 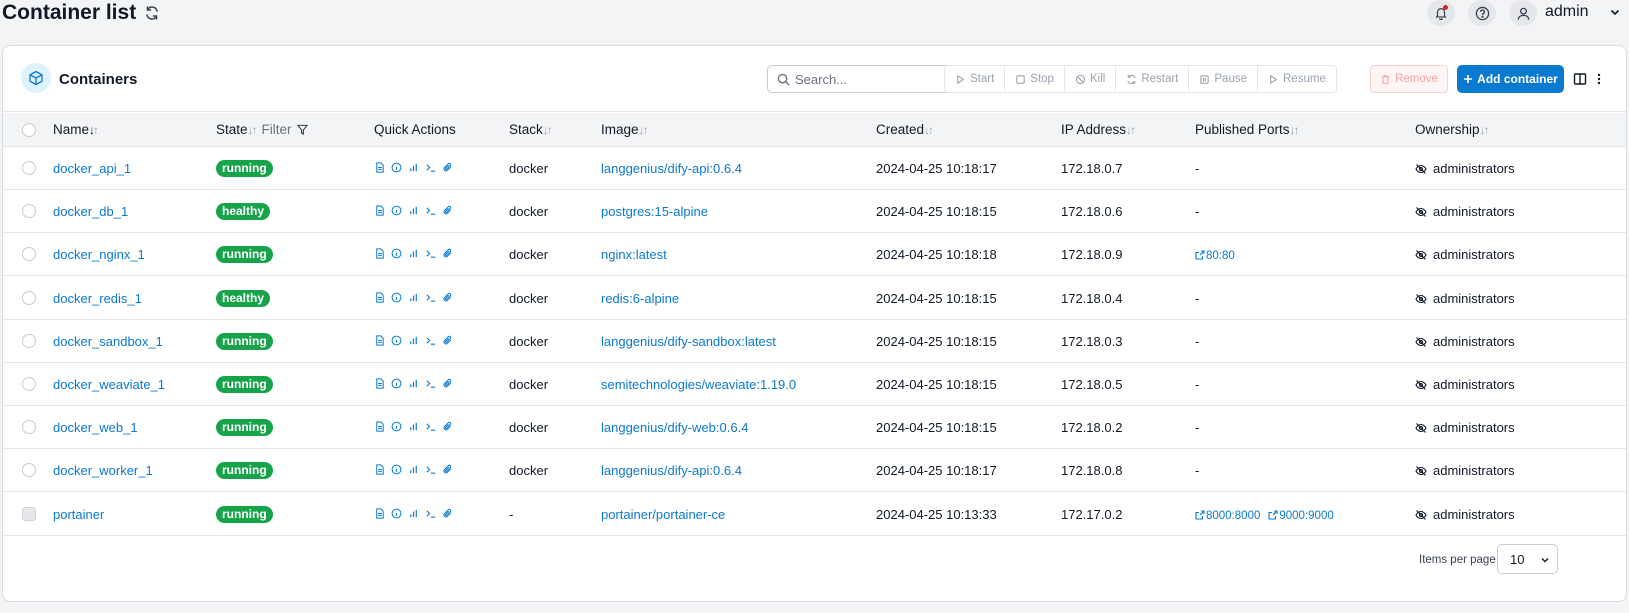 I want to click on stop-button: Stop, so click(x=1035, y=79).